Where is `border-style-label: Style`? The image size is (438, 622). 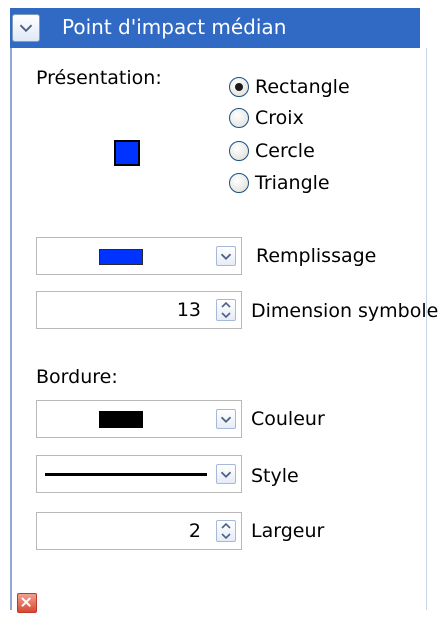
border-style-label: Style is located at coordinates (275, 476).